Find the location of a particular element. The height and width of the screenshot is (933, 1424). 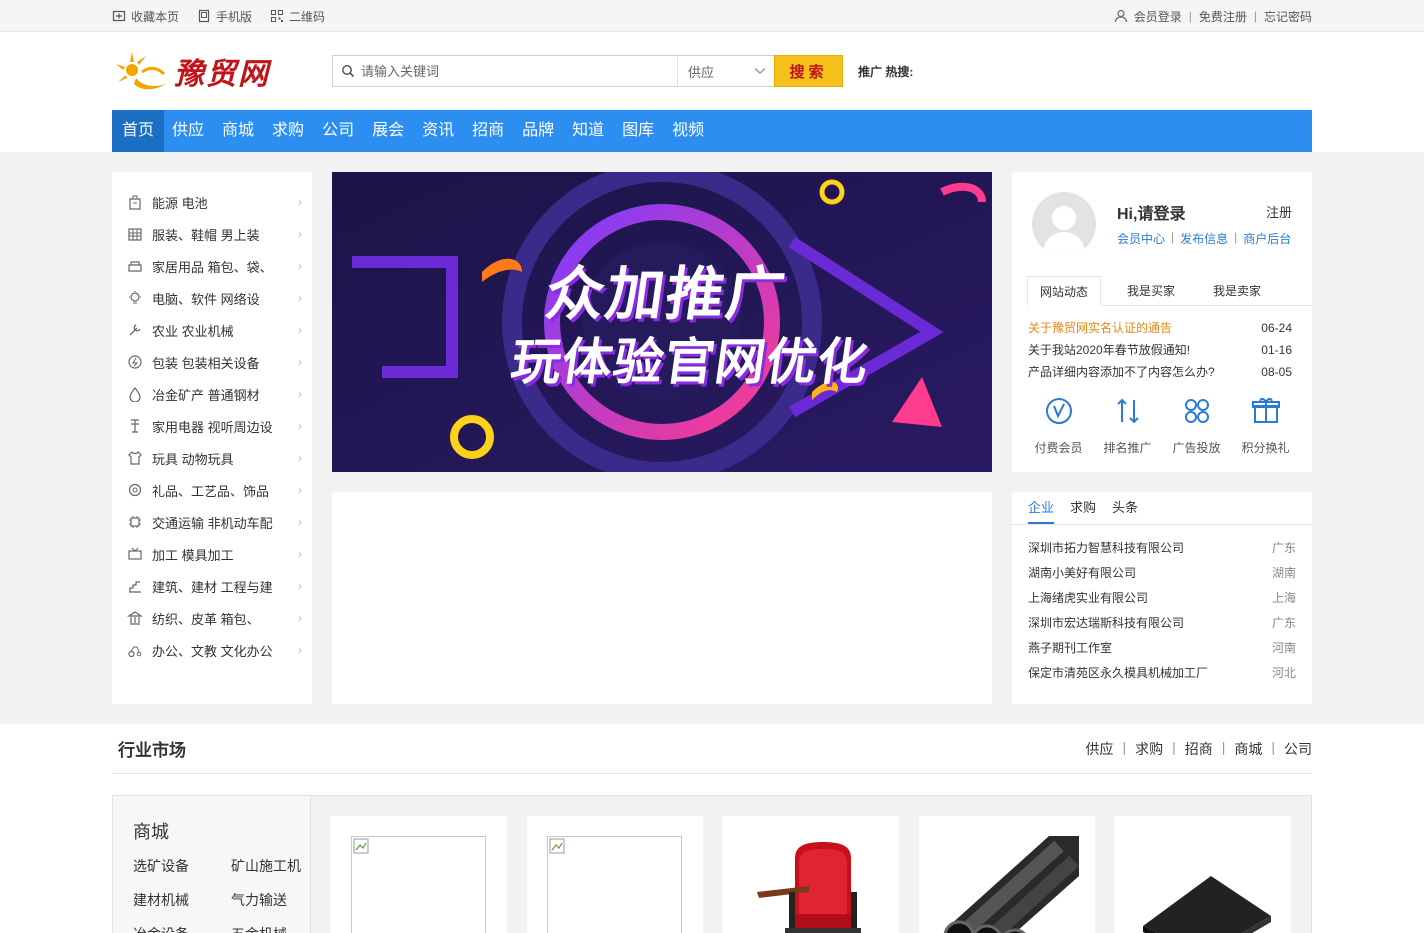

category-label: 电脑、软件 网络设 is located at coordinates (206, 299).